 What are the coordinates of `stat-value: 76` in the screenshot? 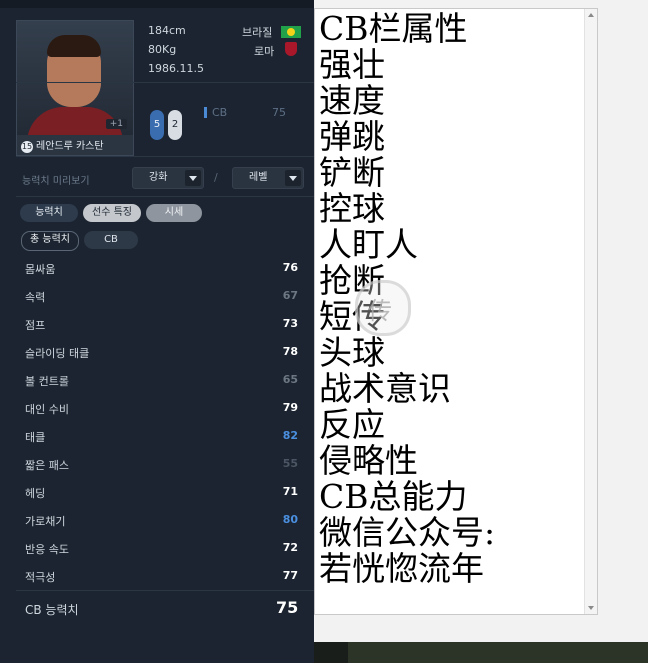 It's located at (290, 267).